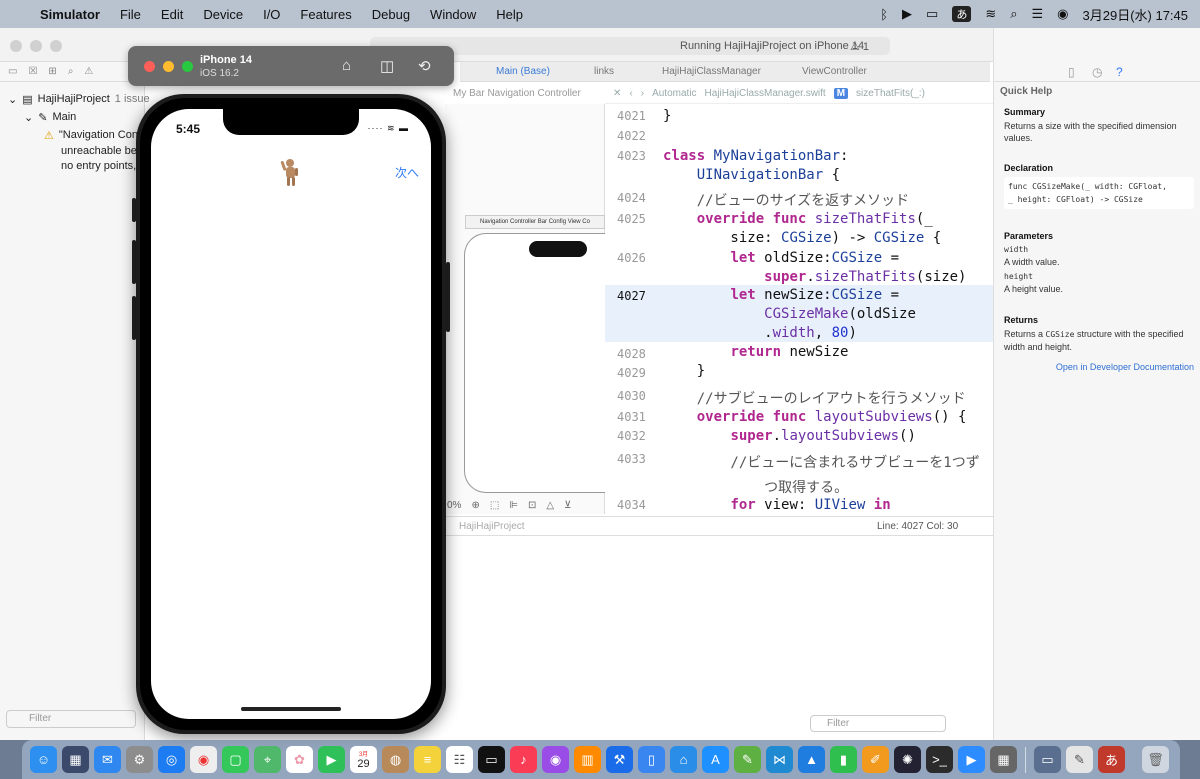 This screenshot has width=1200, height=779. What do you see at coordinates (890, 93) in the screenshot?
I see `jump-symbol: sizeThatFits(_:)` at bounding box center [890, 93].